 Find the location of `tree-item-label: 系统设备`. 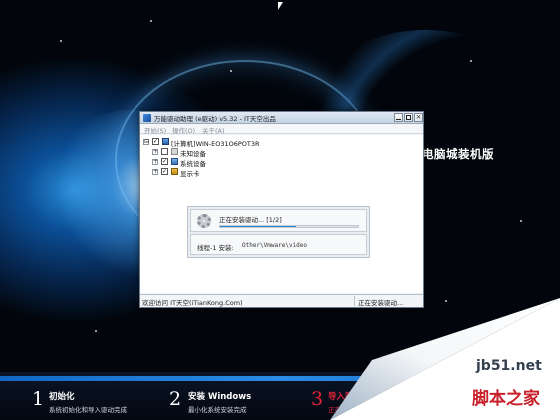

tree-item-label: 系统设备 is located at coordinates (193, 164).